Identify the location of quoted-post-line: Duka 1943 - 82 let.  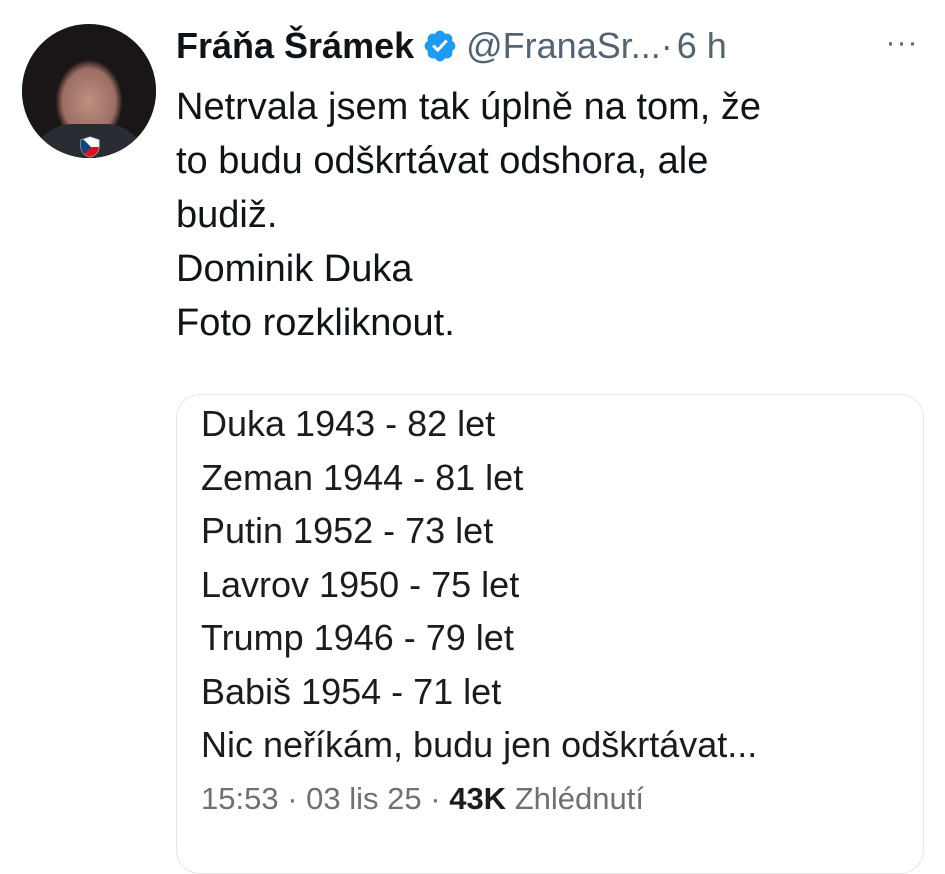
(348, 423).